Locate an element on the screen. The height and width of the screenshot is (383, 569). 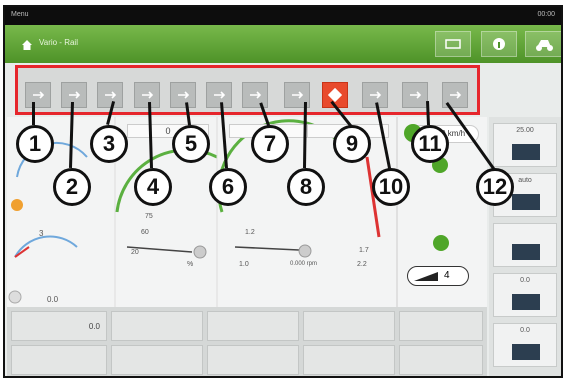
home-icon is located at coordinates (27, 45).